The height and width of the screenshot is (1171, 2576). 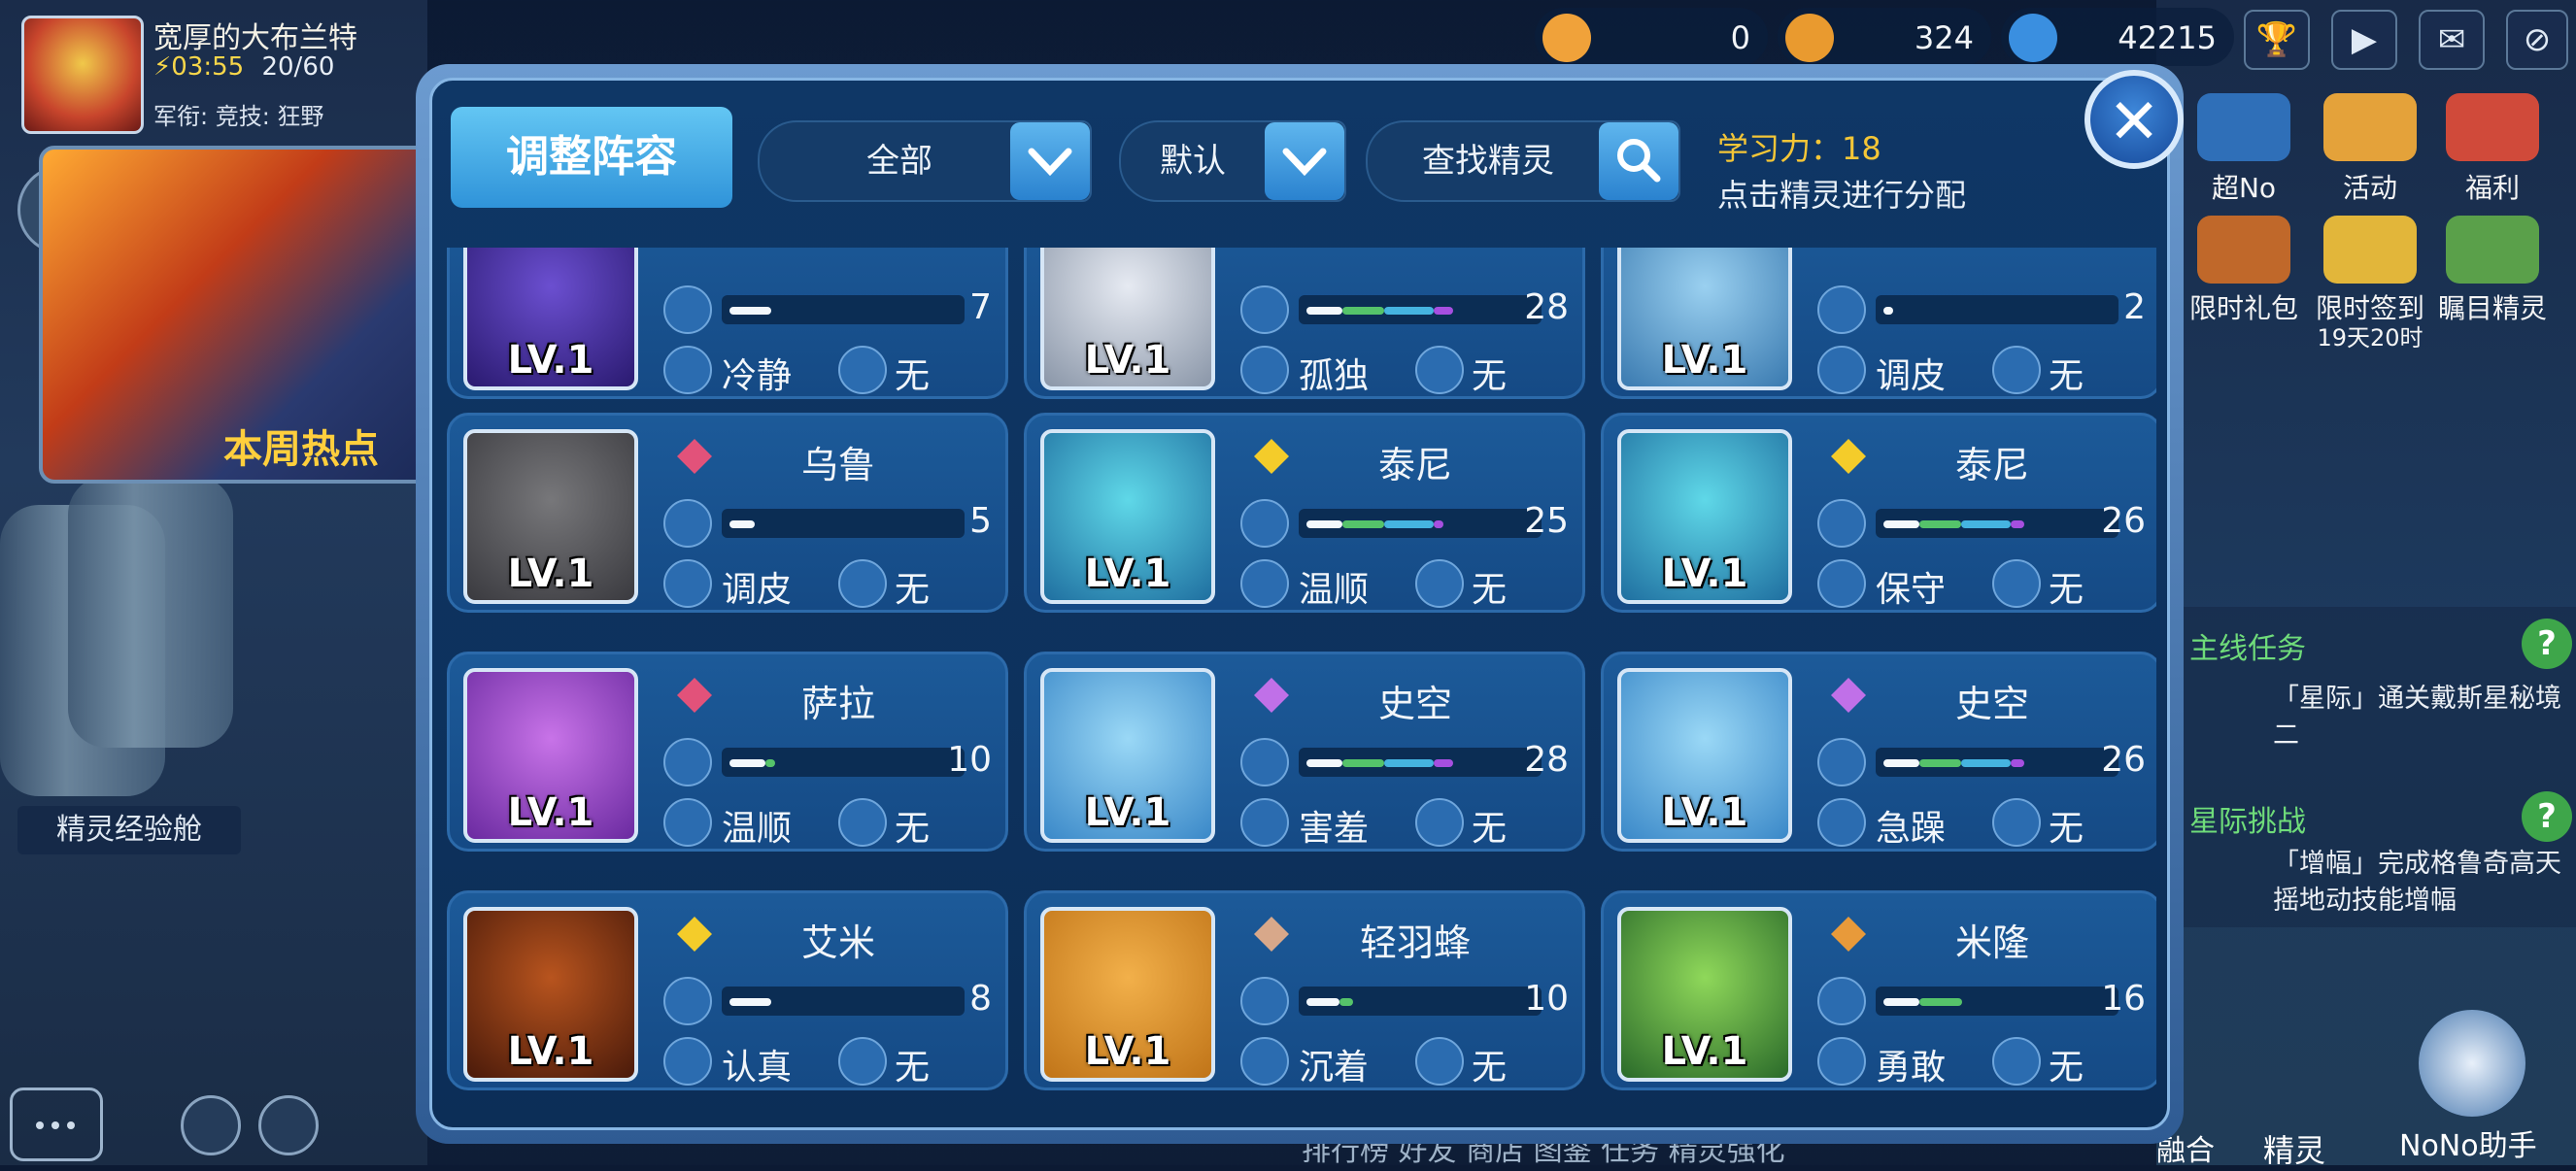 I want to click on play-icon: ▶, so click(x=2364, y=40).